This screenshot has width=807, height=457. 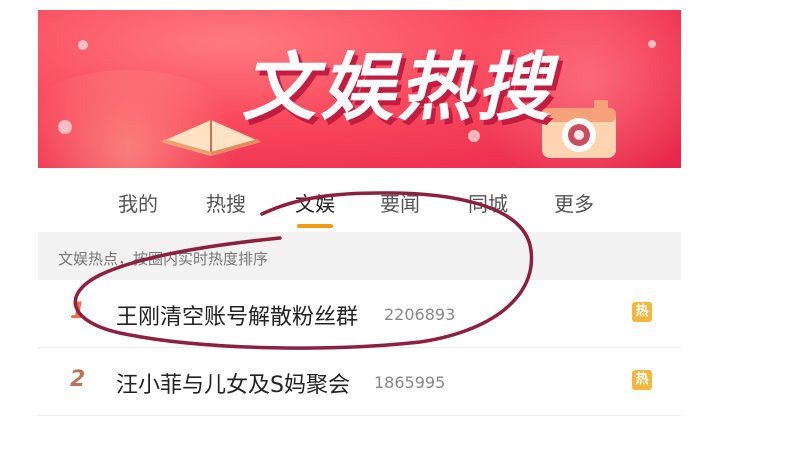 I want to click on heat-count: 1865995, so click(x=410, y=382).